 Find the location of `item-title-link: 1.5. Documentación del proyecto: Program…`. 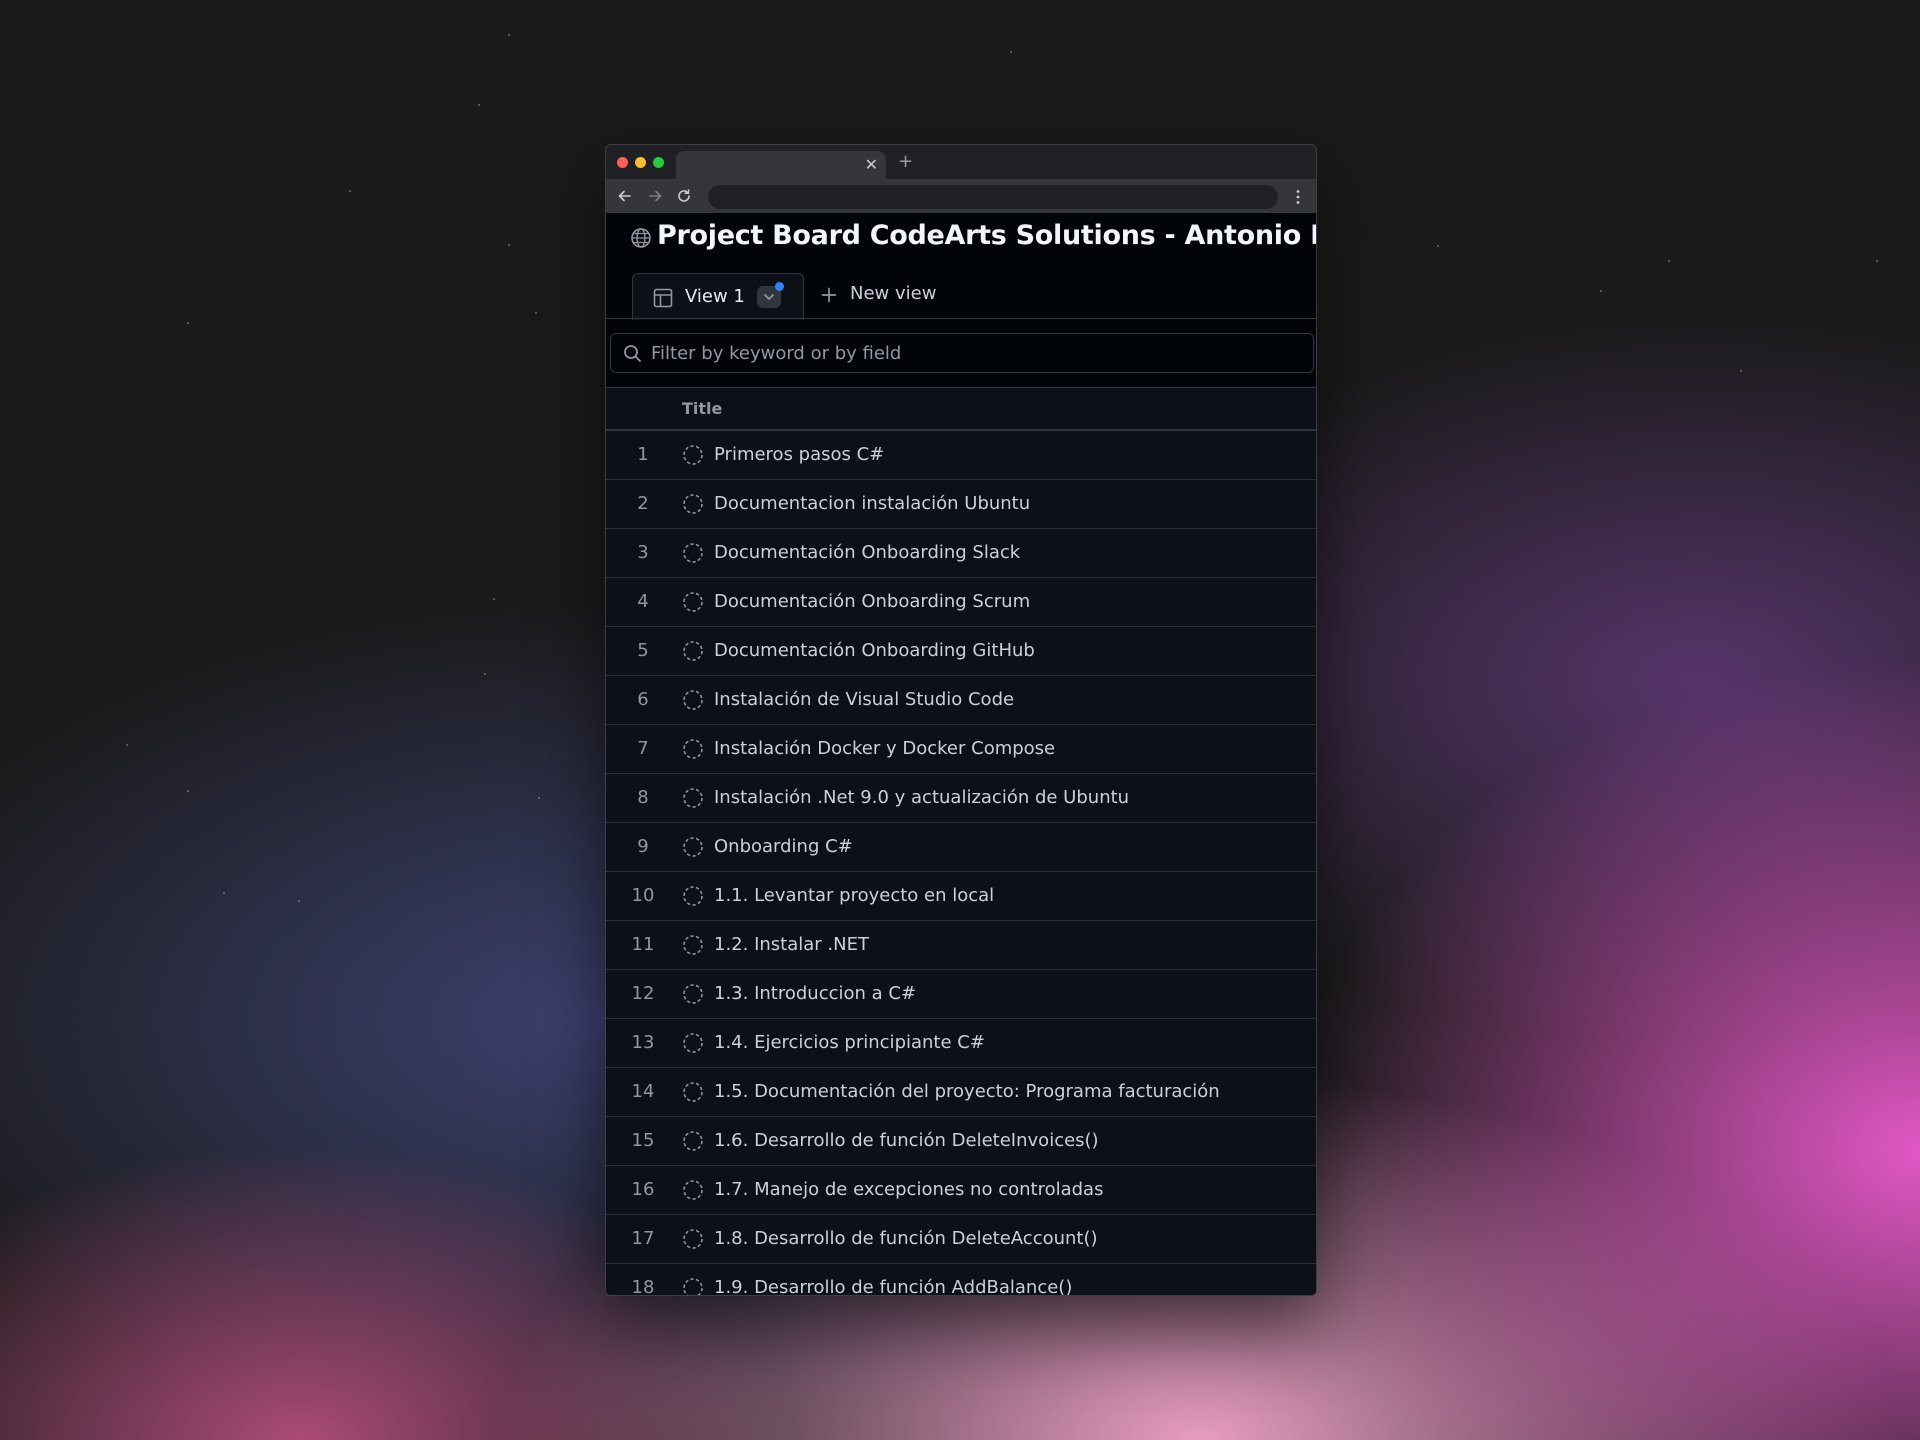

item-title-link: 1.5. Documentación del proyecto: Program… is located at coordinates (967, 1092).